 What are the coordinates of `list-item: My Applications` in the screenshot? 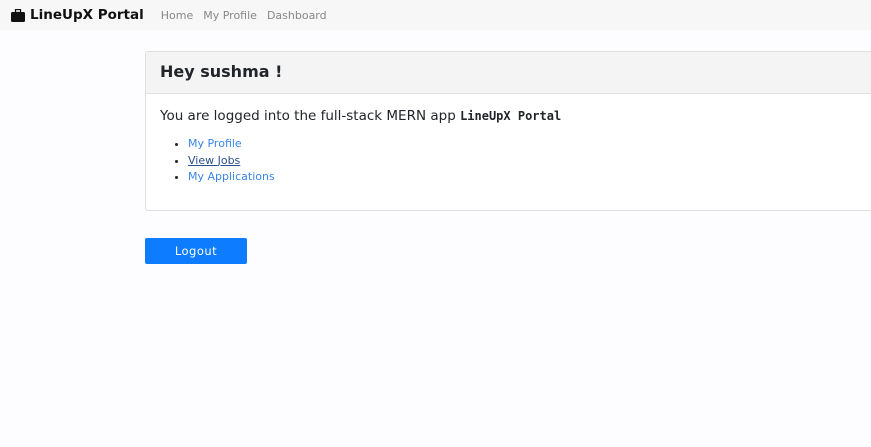 It's located at (529, 177).